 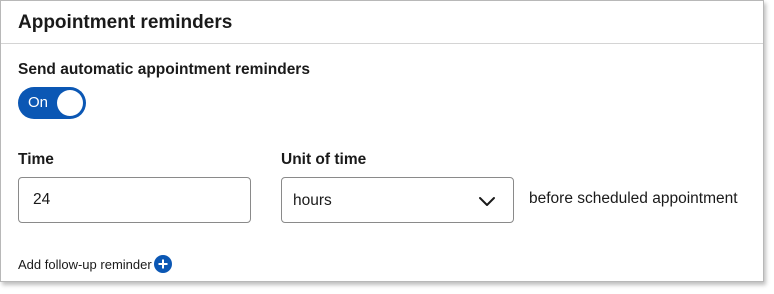 I want to click on title-divider, so click(x=382, y=43).